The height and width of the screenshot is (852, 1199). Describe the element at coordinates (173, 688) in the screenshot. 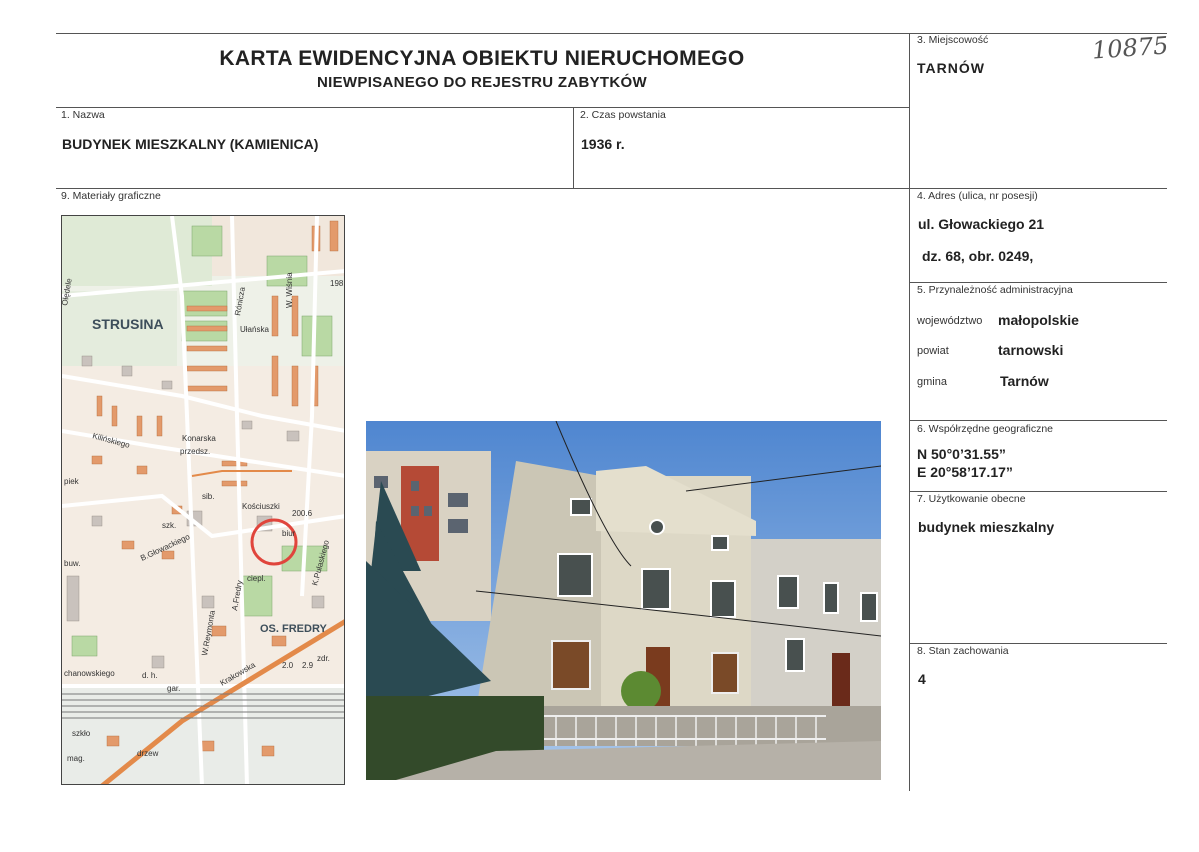

I see `map-label-gar: gar.` at that location.